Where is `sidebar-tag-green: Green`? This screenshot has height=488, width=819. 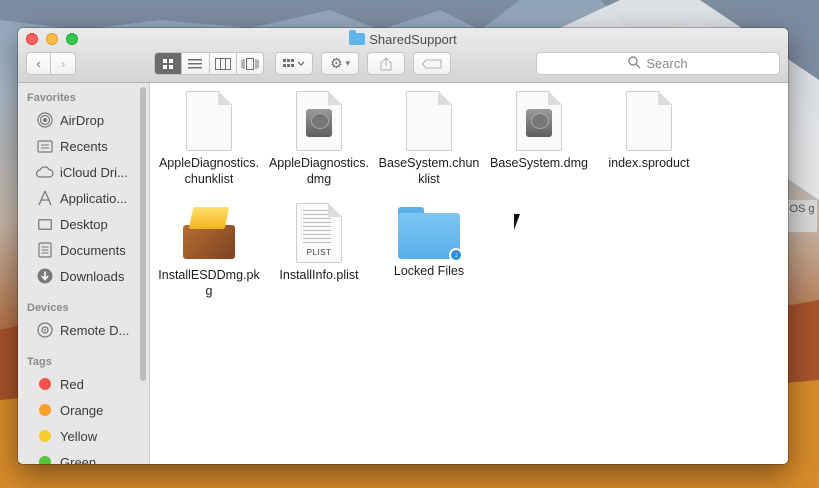
sidebar-tag-green: Green is located at coordinates (80, 457).